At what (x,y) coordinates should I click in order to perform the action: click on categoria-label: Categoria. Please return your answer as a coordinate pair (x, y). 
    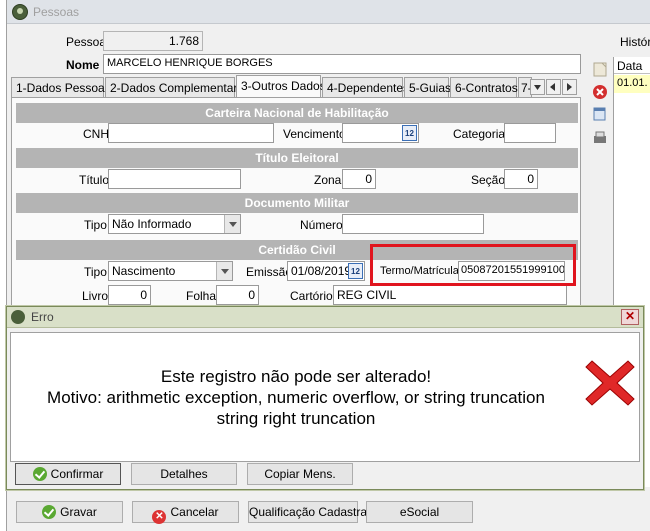
    Looking at the image, I should click on (479, 134).